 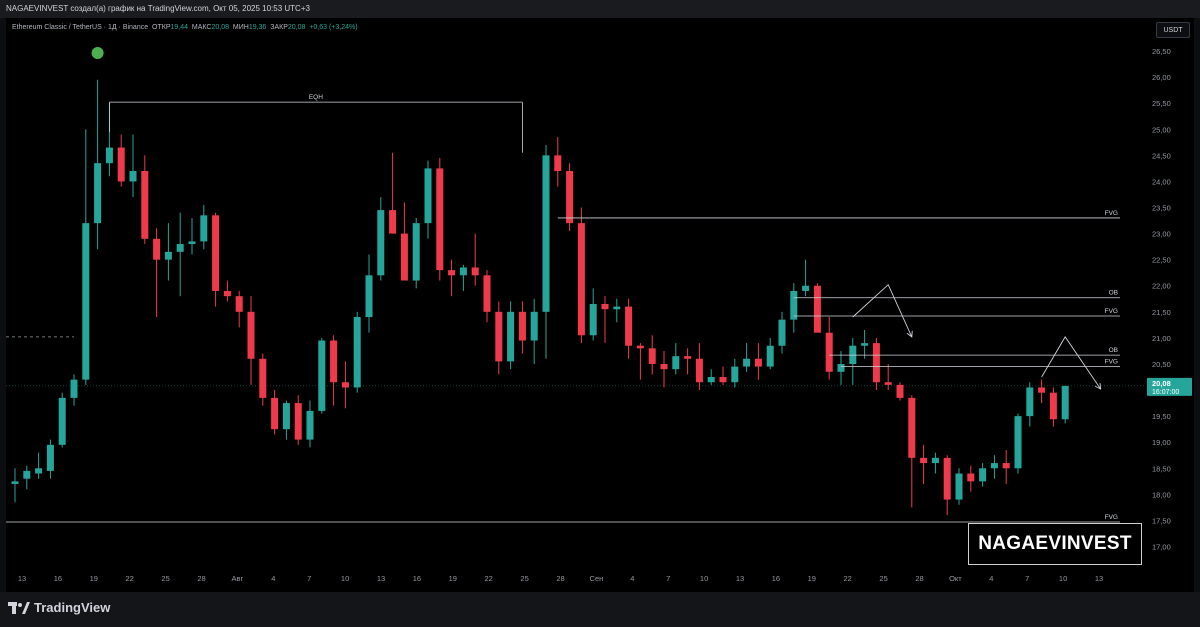 What do you see at coordinates (1161, 547) in the screenshot?
I see `y-tick-label: 17,00` at bounding box center [1161, 547].